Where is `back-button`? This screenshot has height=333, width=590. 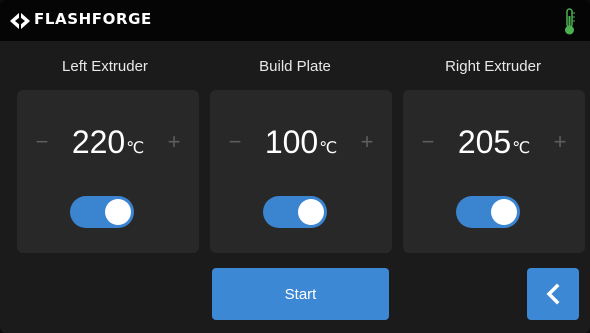
back-button is located at coordinates (553, 294).